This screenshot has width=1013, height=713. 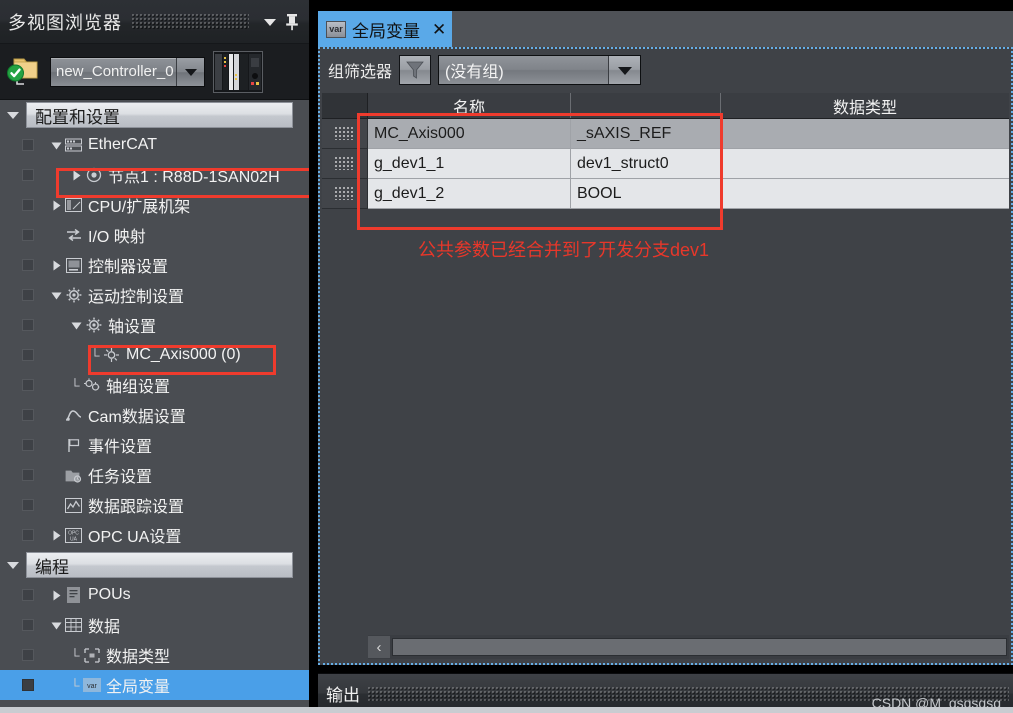 I want to click on funnel-icon, so click(x=415, y=70).